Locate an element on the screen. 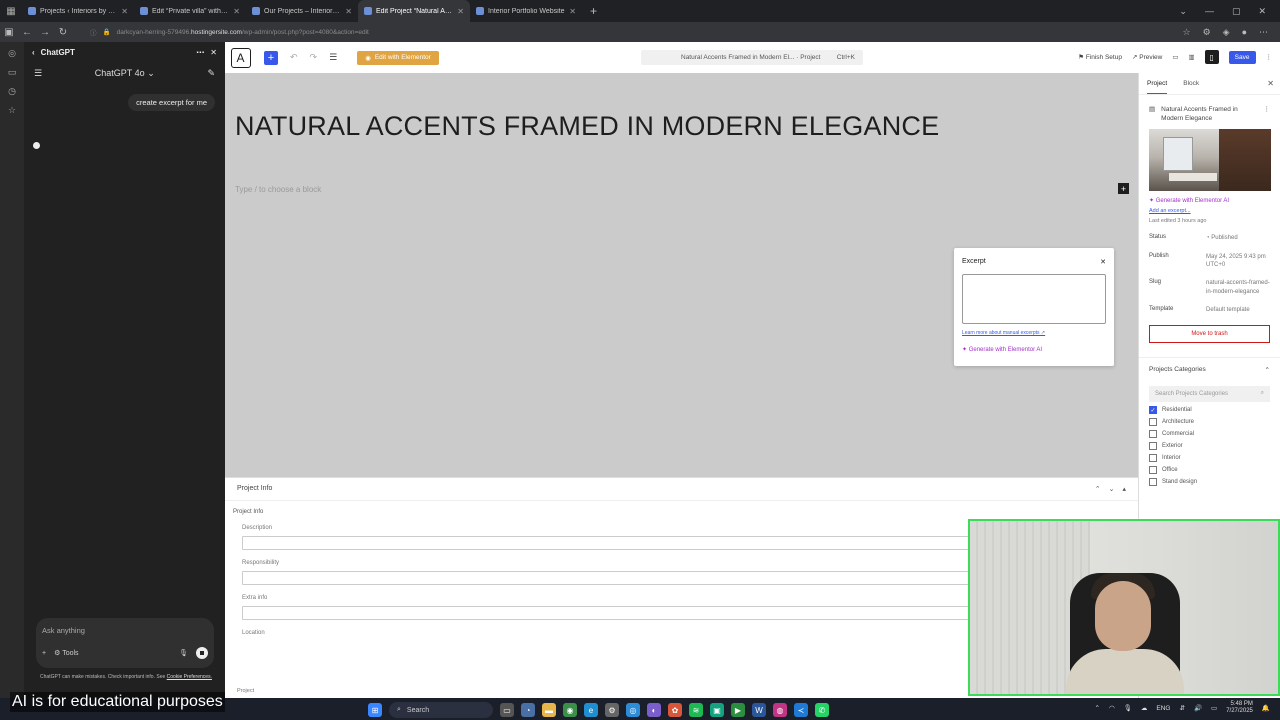 The image size is (1280, 720). new-chat-icon: ✎ is located at coordinates (211, 73).